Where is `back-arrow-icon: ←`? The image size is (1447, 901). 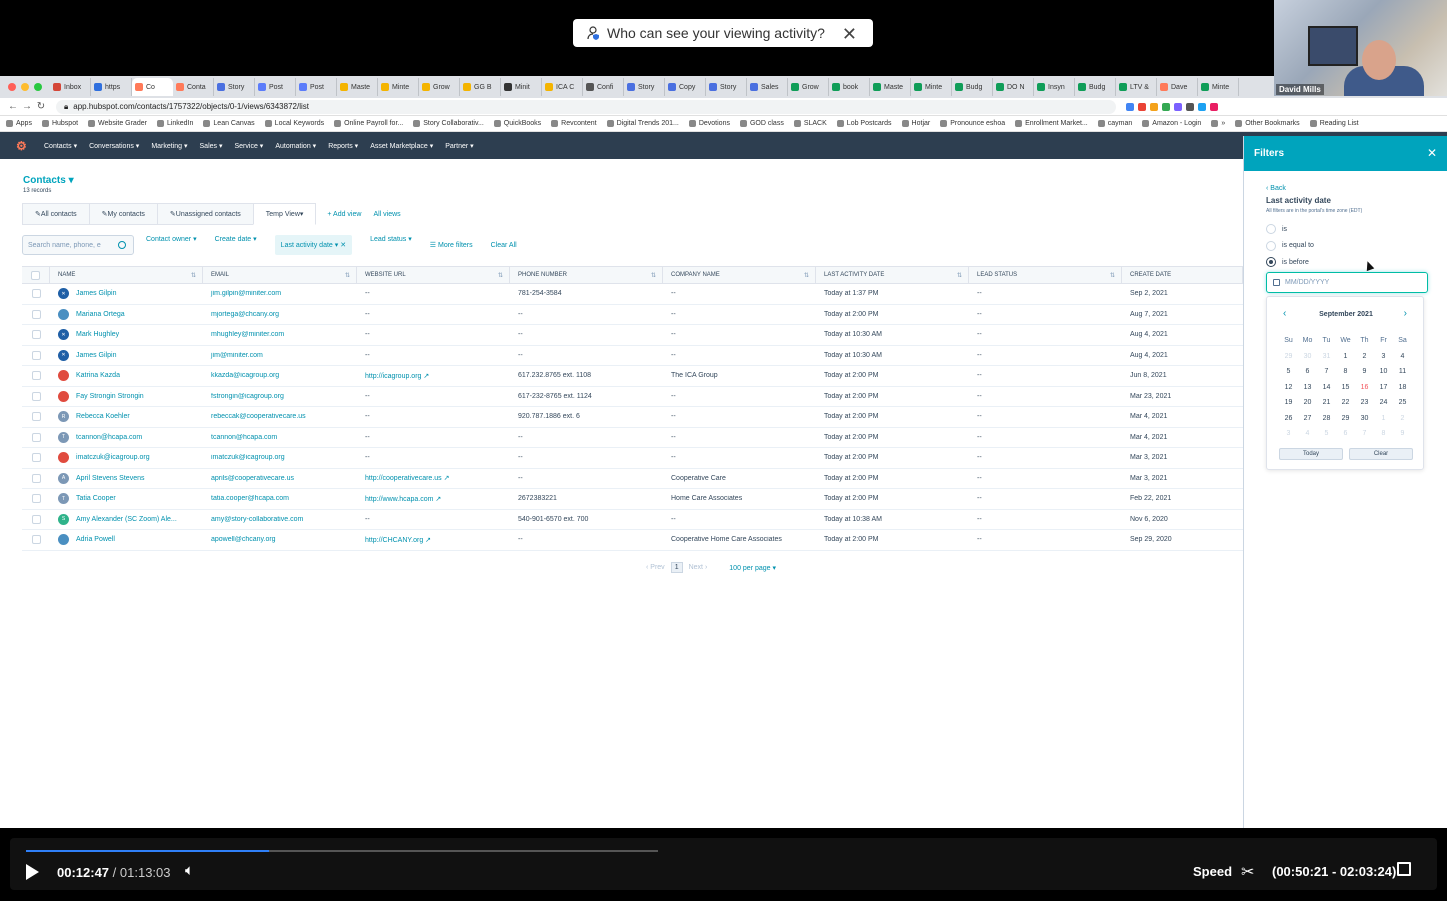 back-arrow-icon: ← is located at coordinates (13, 106).